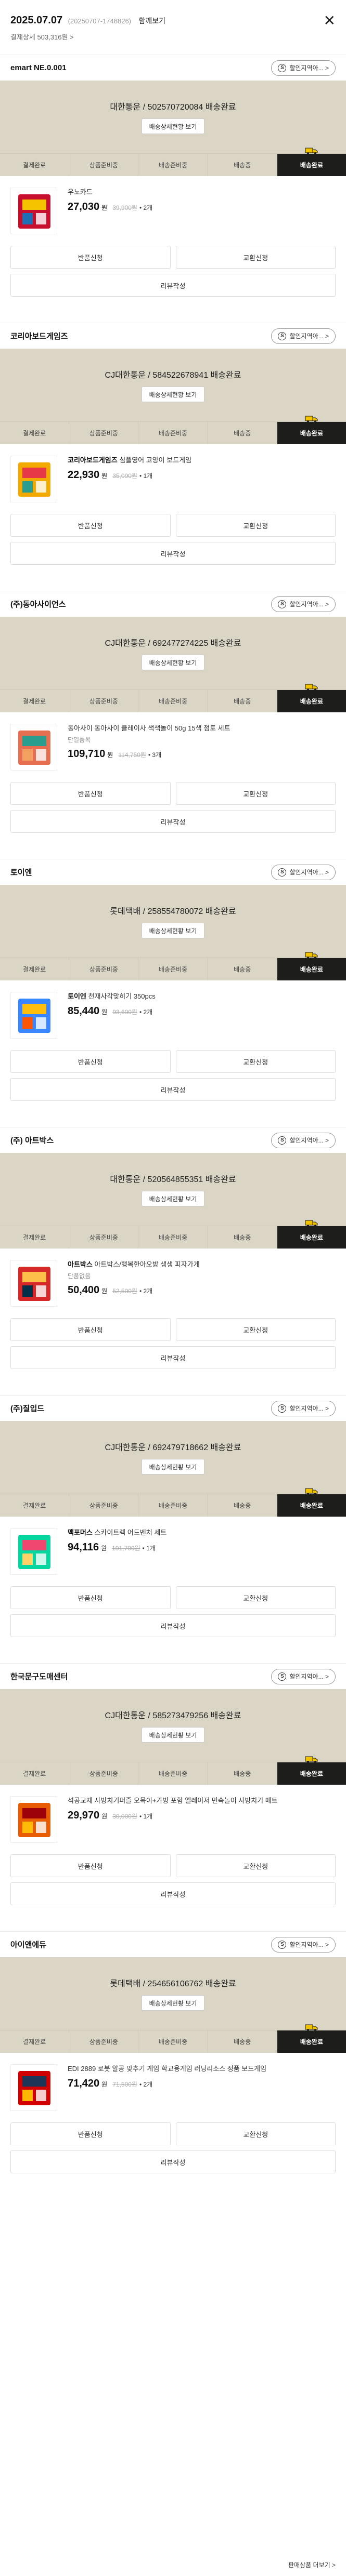  I want to click on product-name: 동아사이 동아사이 클레이사 색색놀이 50g 15색 점토 세트, so click(202, 729).